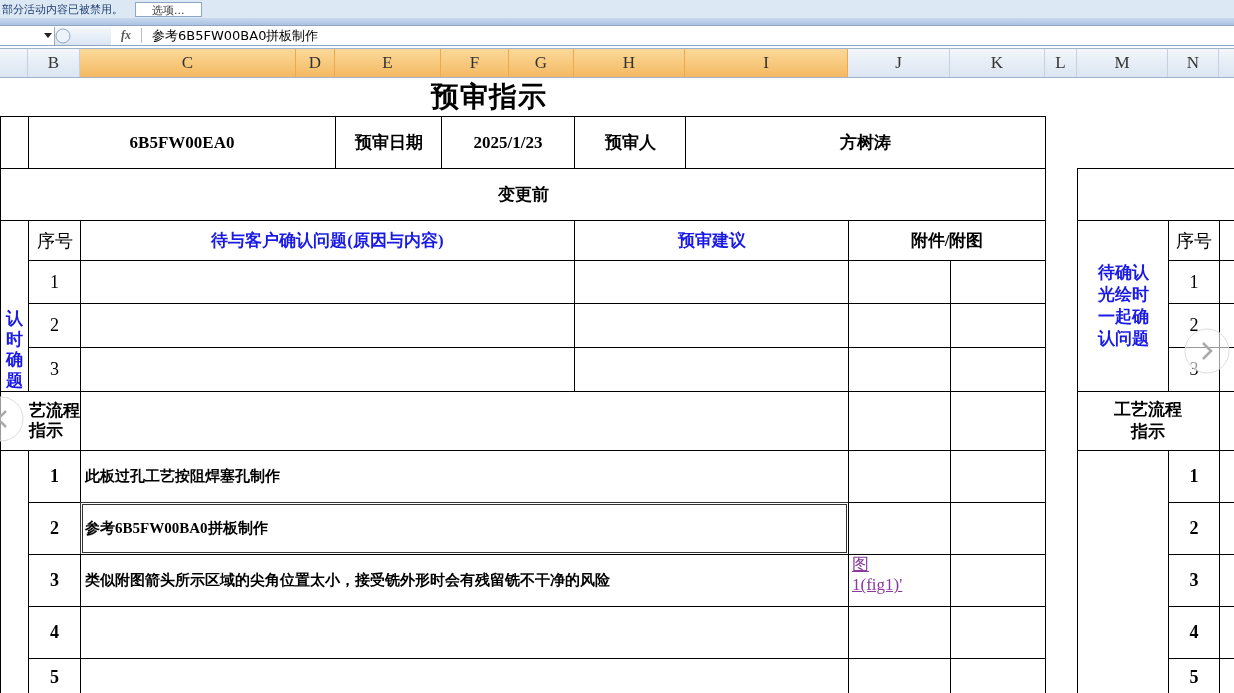  I want to click on column-header: N, so click(1193, 63).